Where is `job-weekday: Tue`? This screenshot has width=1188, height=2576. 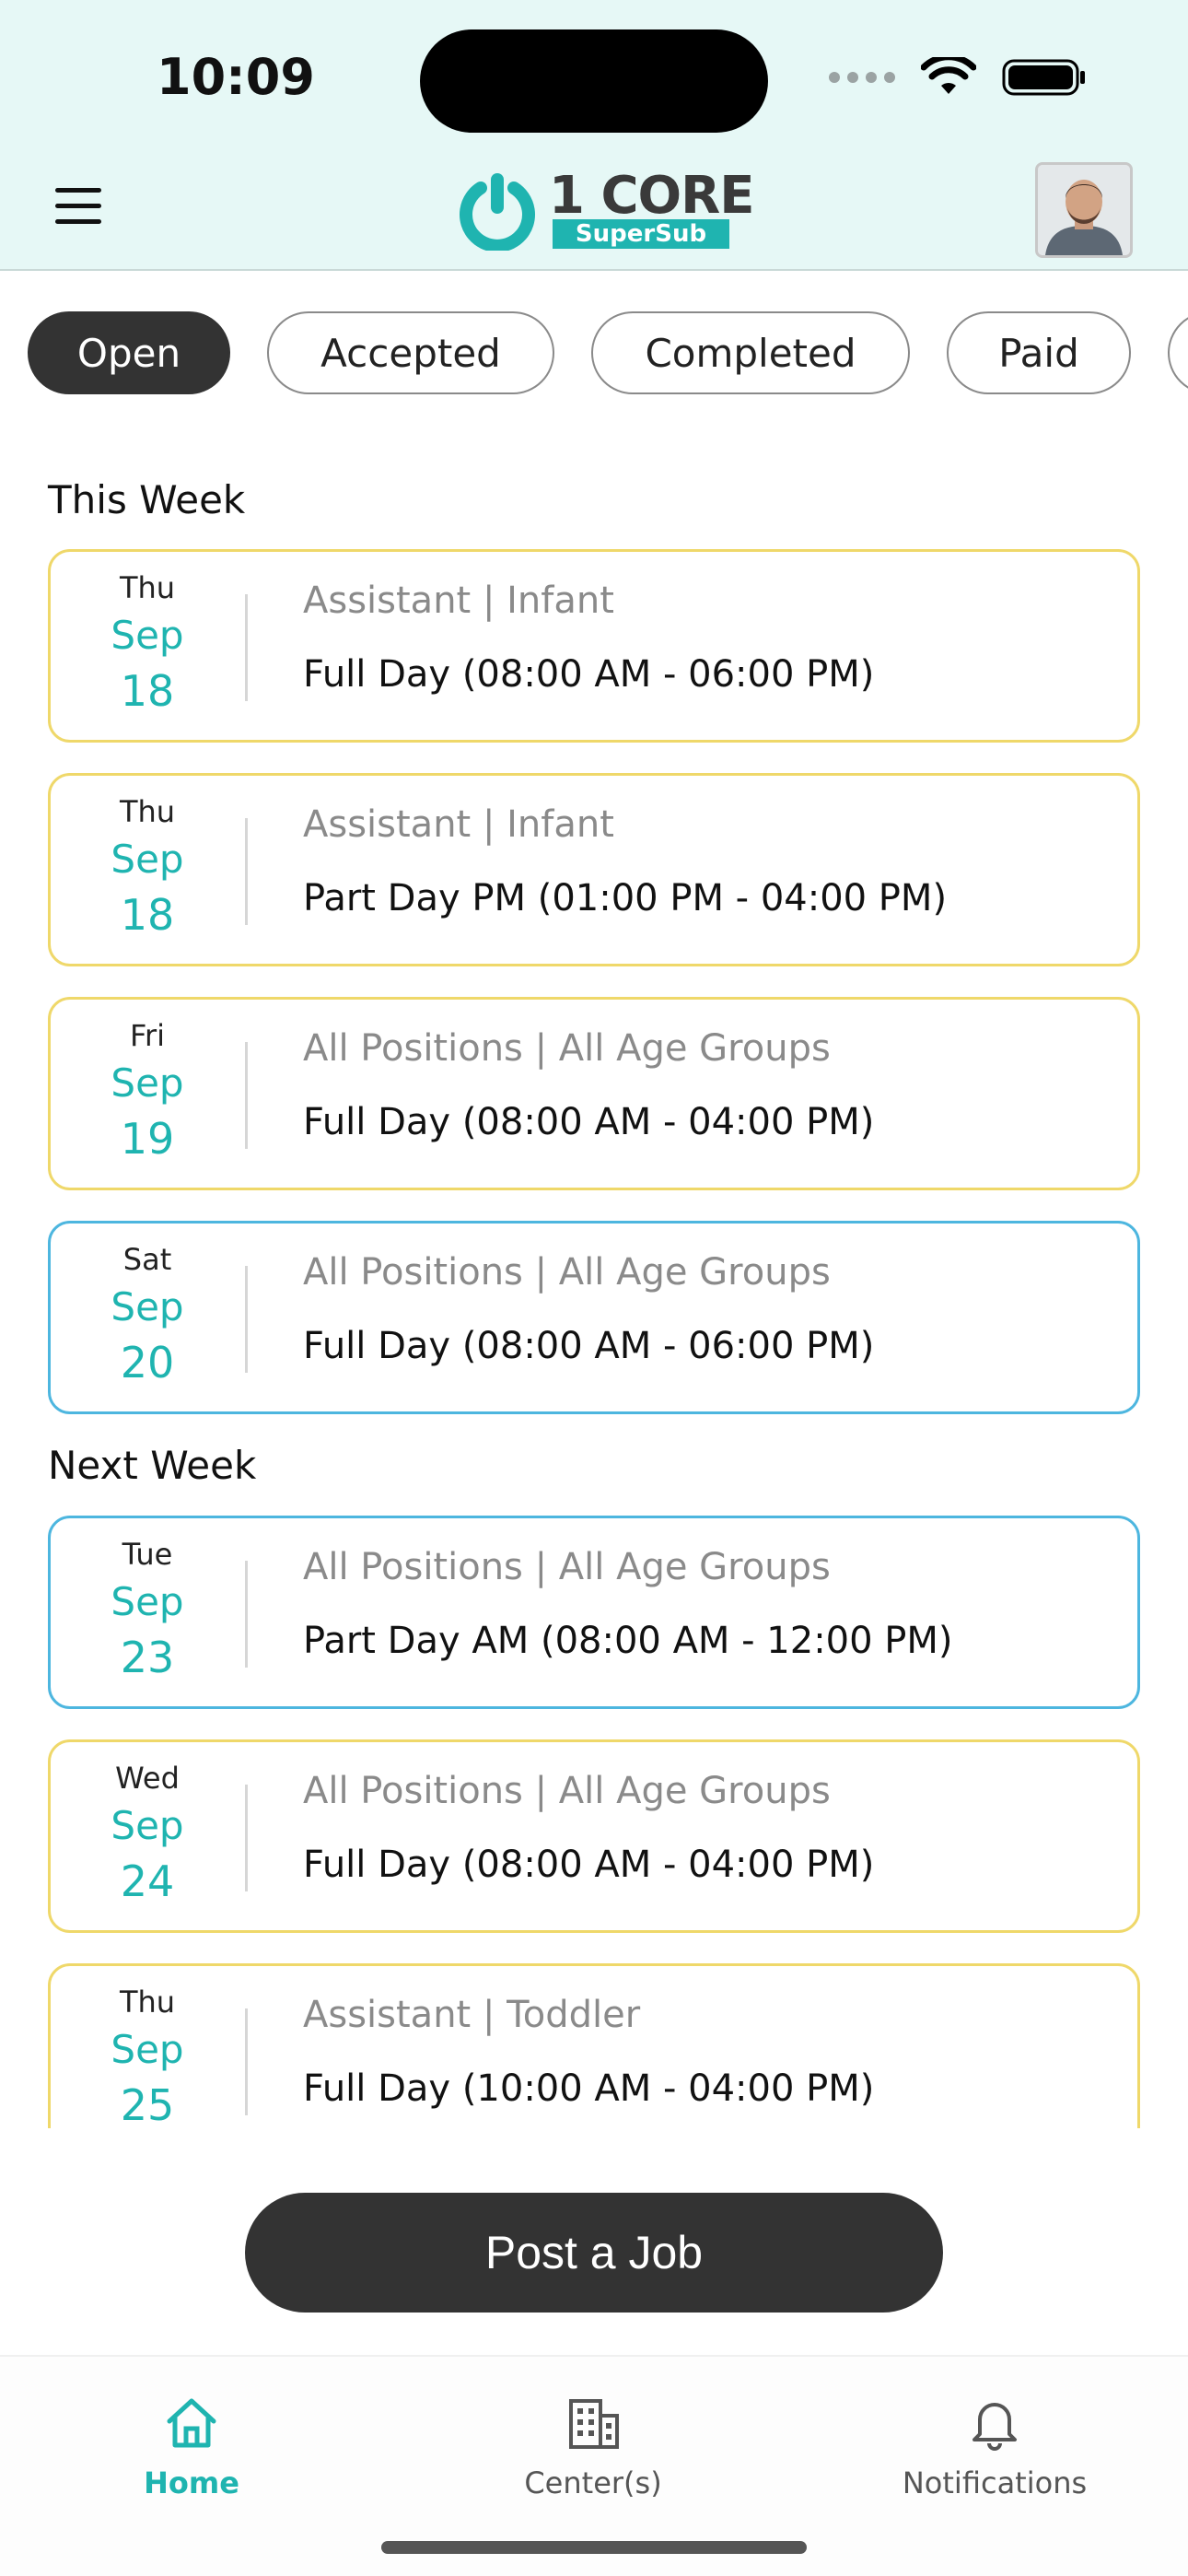
job-weekday: Tue is located at coordinates (147, 1554).